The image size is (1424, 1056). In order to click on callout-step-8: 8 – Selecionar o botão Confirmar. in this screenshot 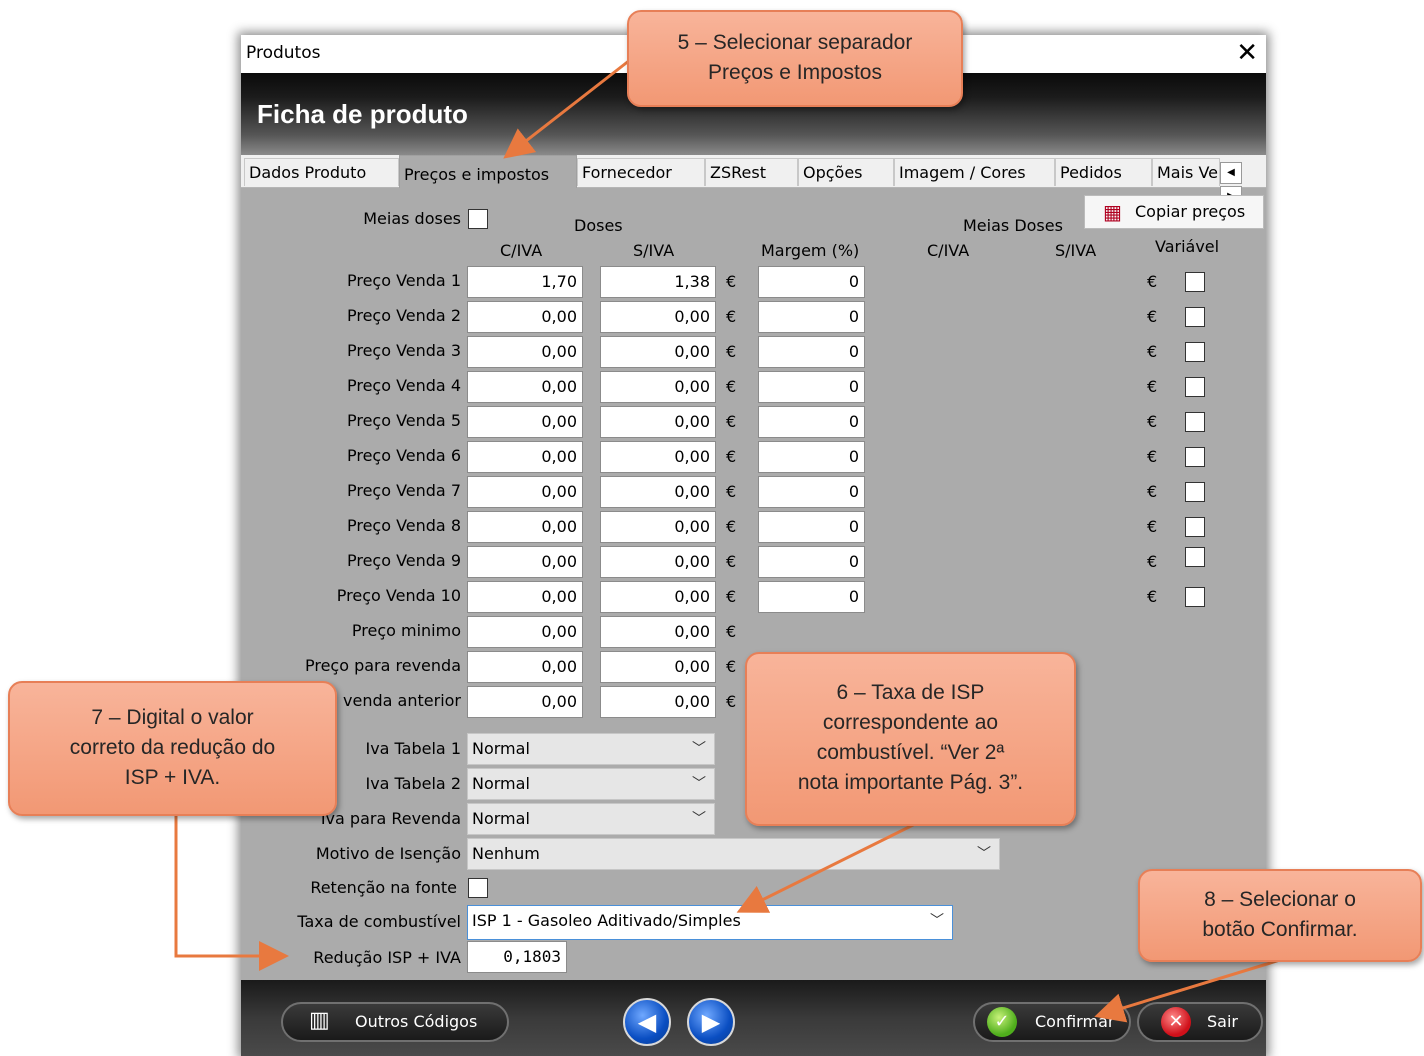, I will do `click(1280, 915)`.